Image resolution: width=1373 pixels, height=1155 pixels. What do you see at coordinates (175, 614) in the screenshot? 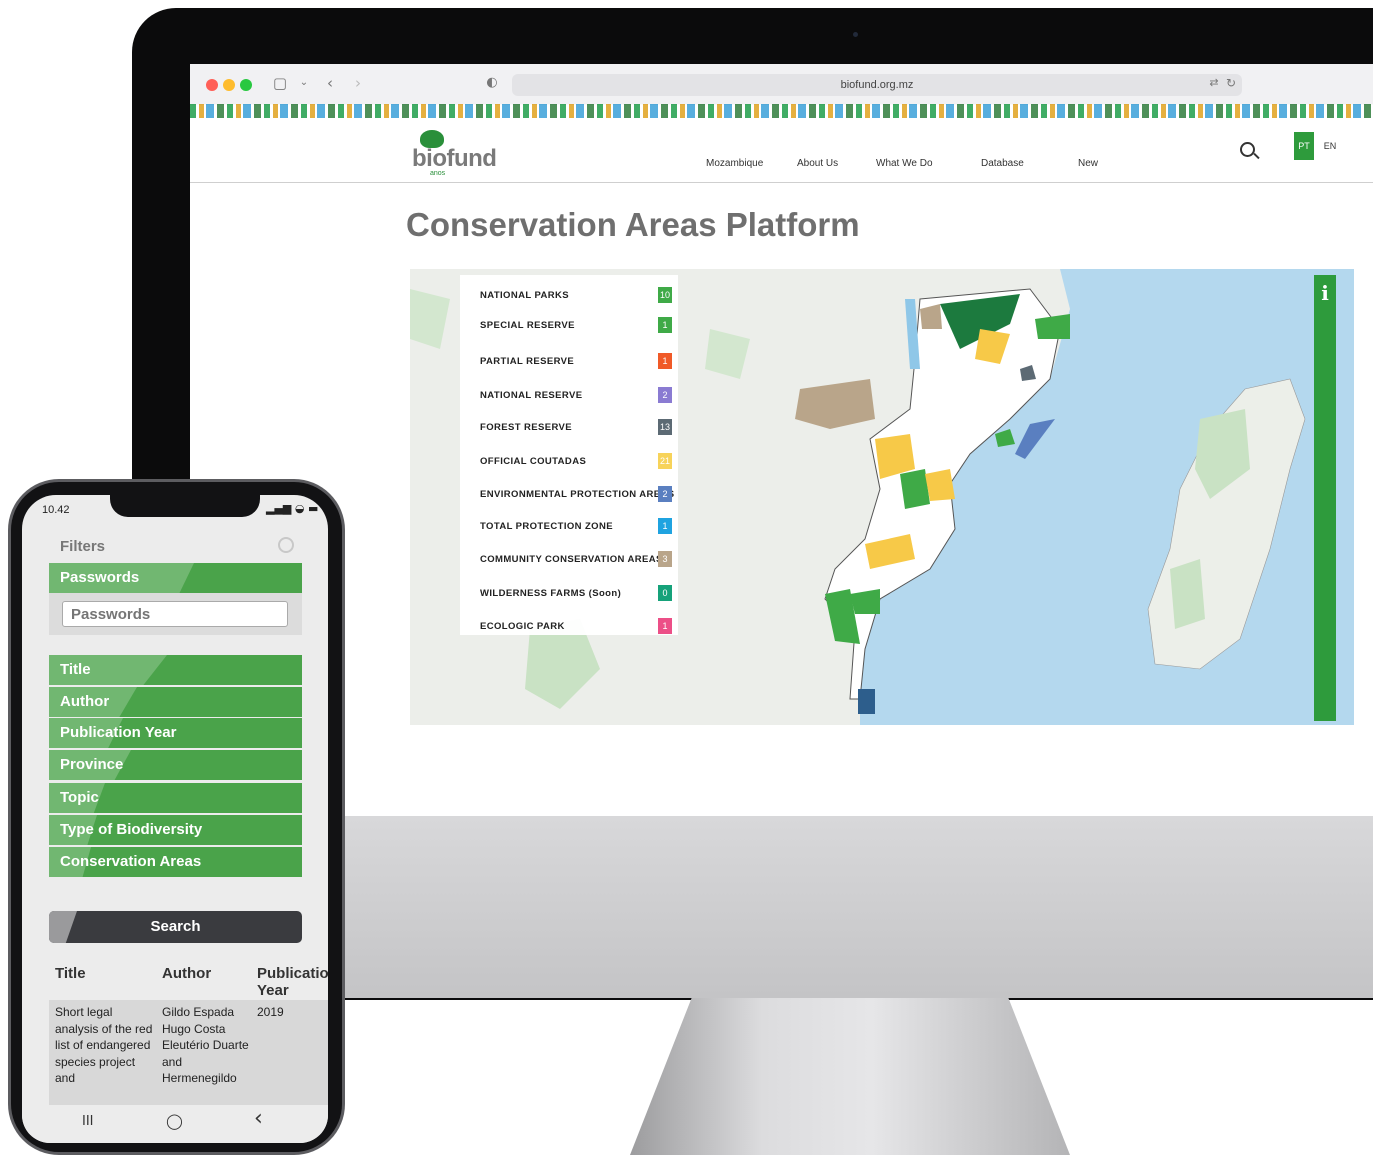
I see `passwords-input` at bounding box center [175, 614].